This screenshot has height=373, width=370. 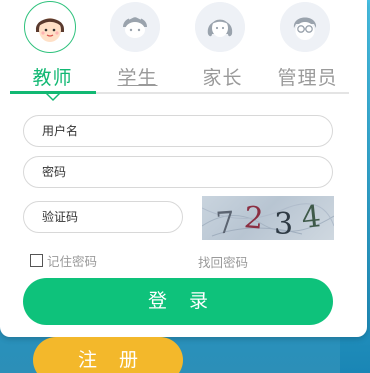 What do you see at coordinates (135, 27) in the screenshot?
I see `student-avatar-icon` at bounding box center [135, 27].